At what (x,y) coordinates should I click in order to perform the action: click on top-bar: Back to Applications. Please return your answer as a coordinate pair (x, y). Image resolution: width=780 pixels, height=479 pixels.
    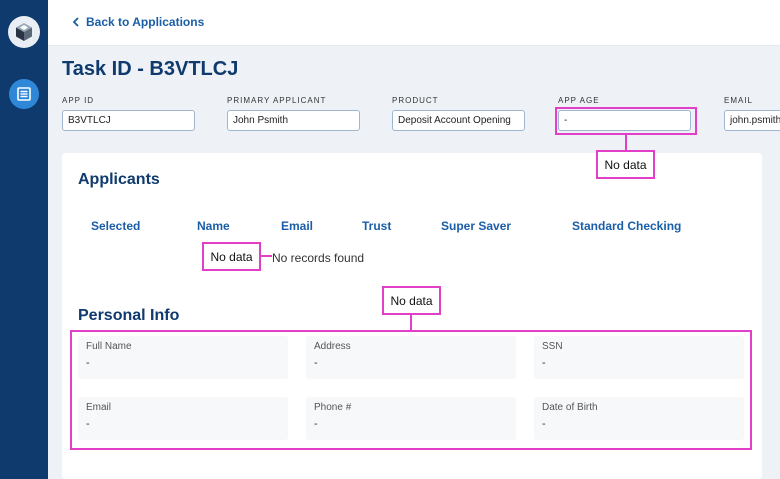
    Looking at the image, I should click on (414, 23).